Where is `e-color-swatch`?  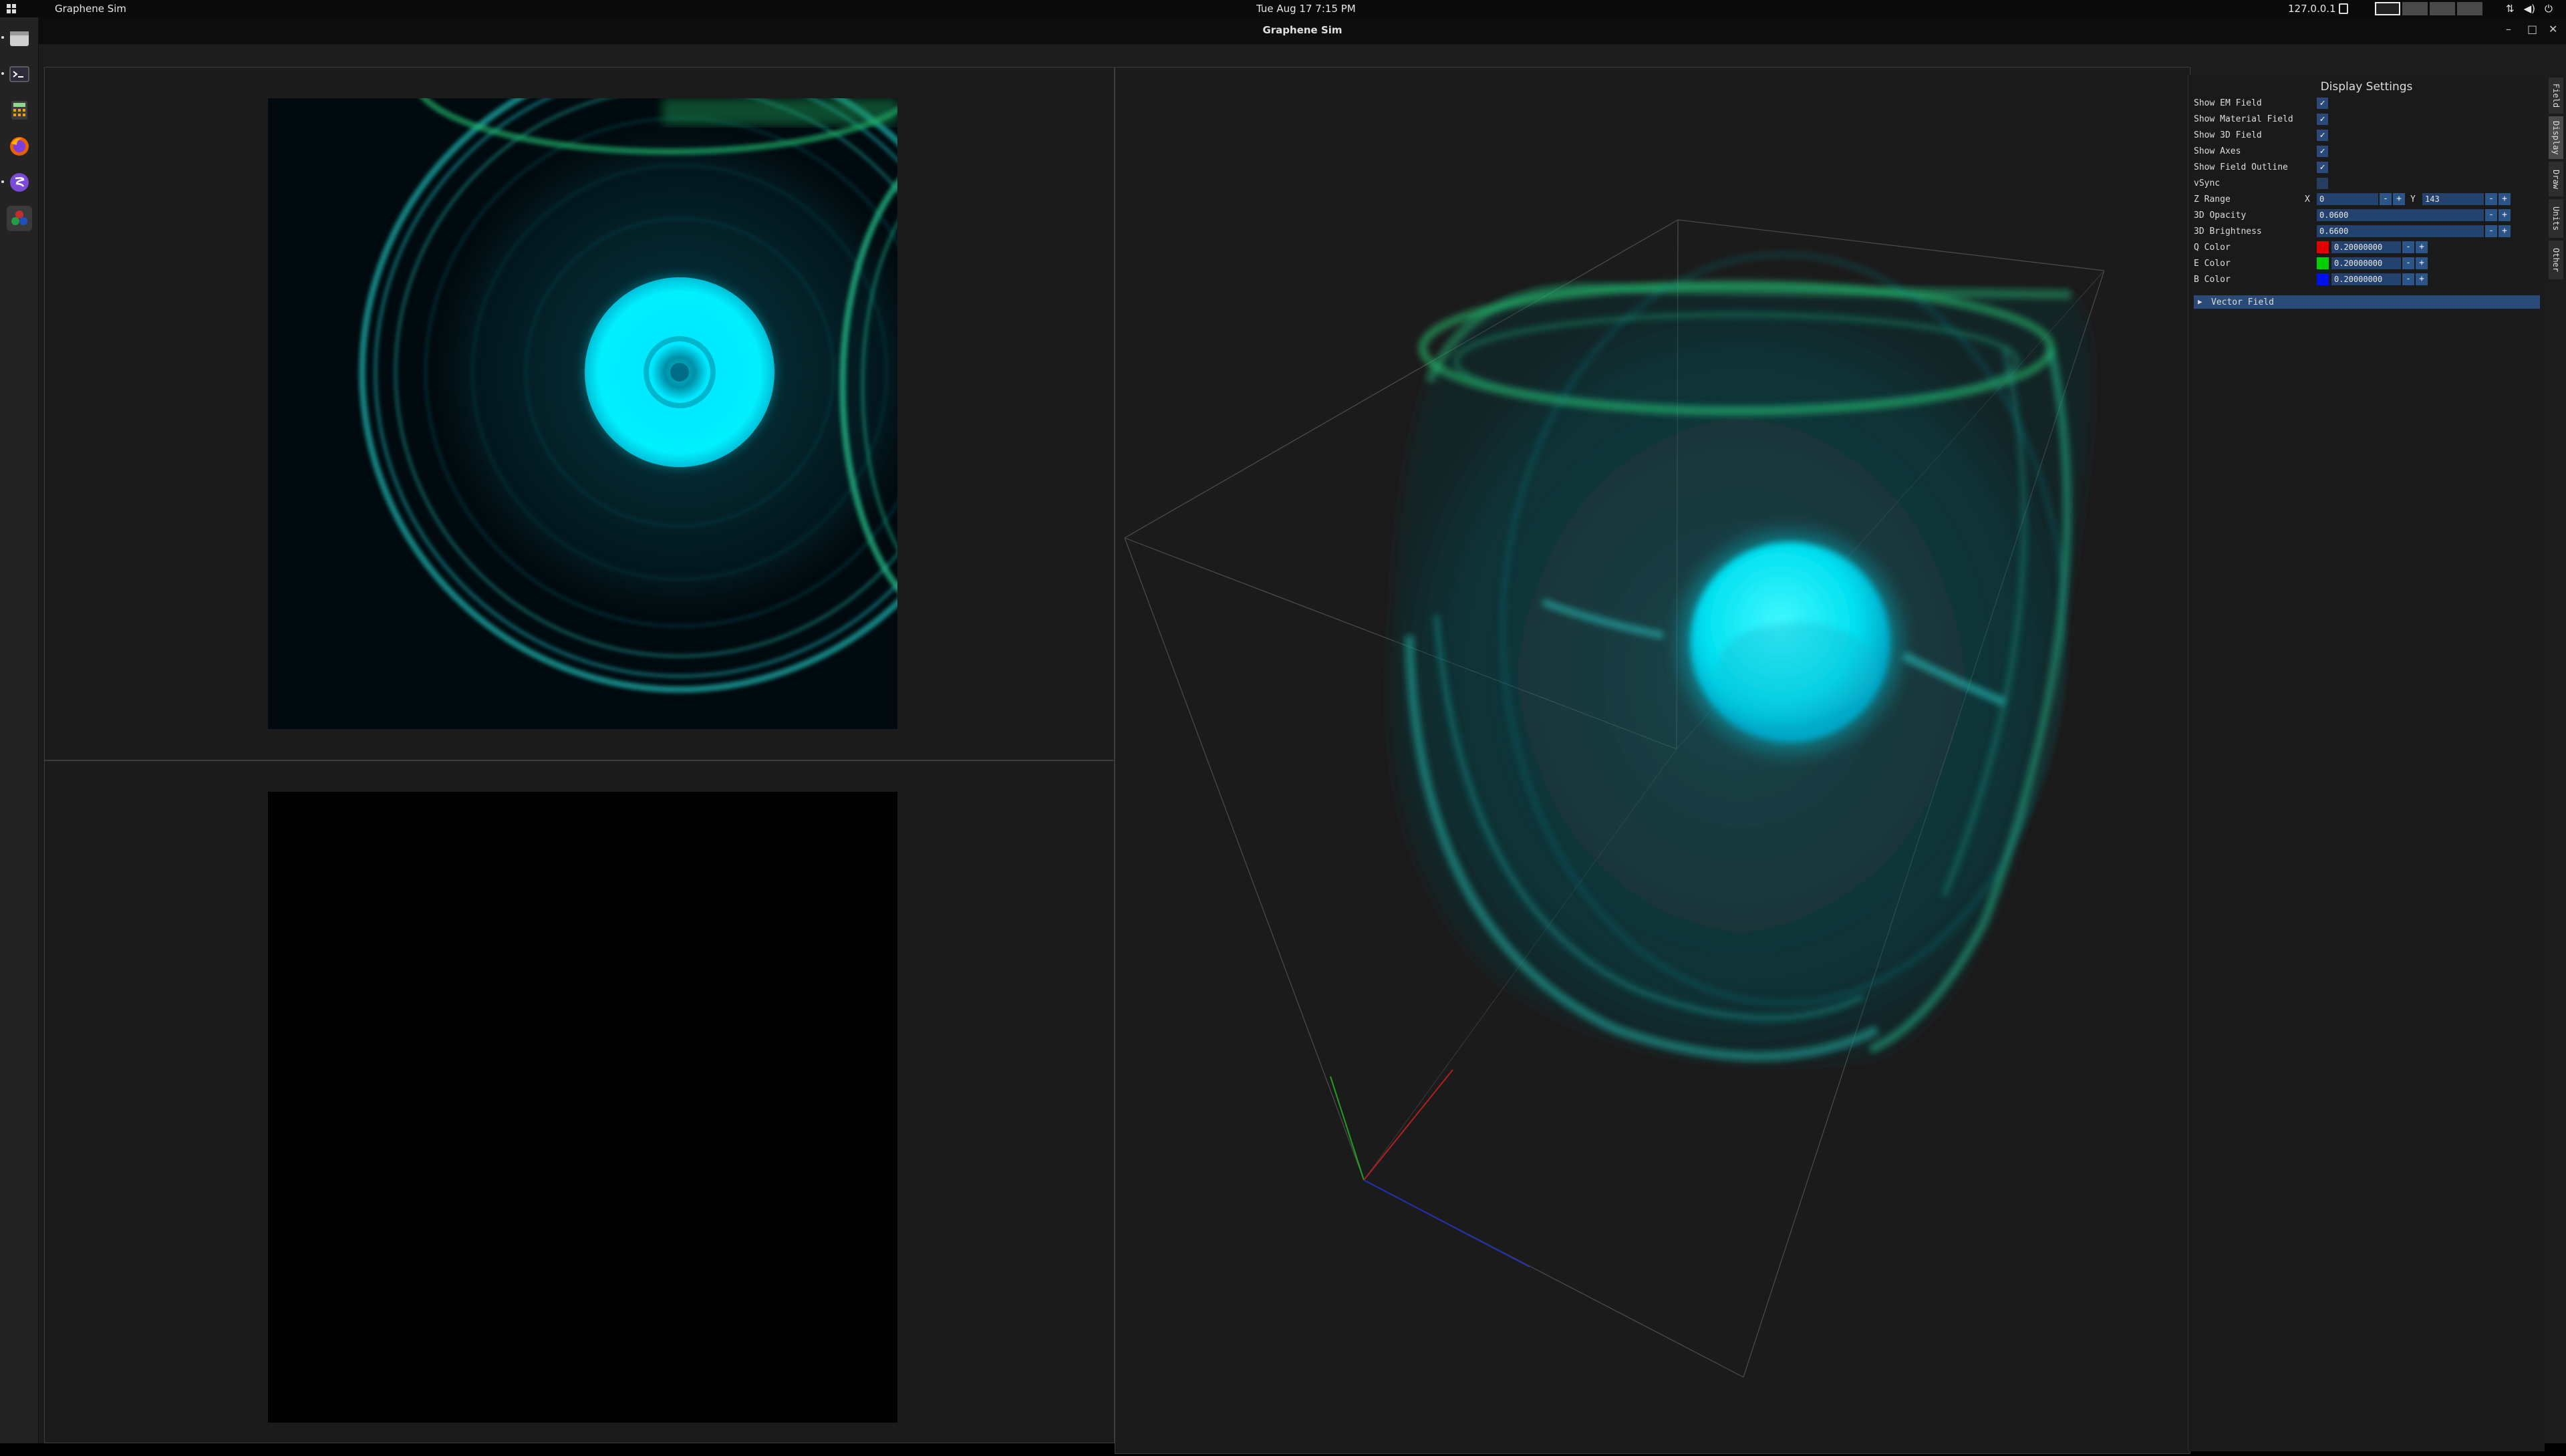 e-color-swatch is located at coordinates (2323, 263).